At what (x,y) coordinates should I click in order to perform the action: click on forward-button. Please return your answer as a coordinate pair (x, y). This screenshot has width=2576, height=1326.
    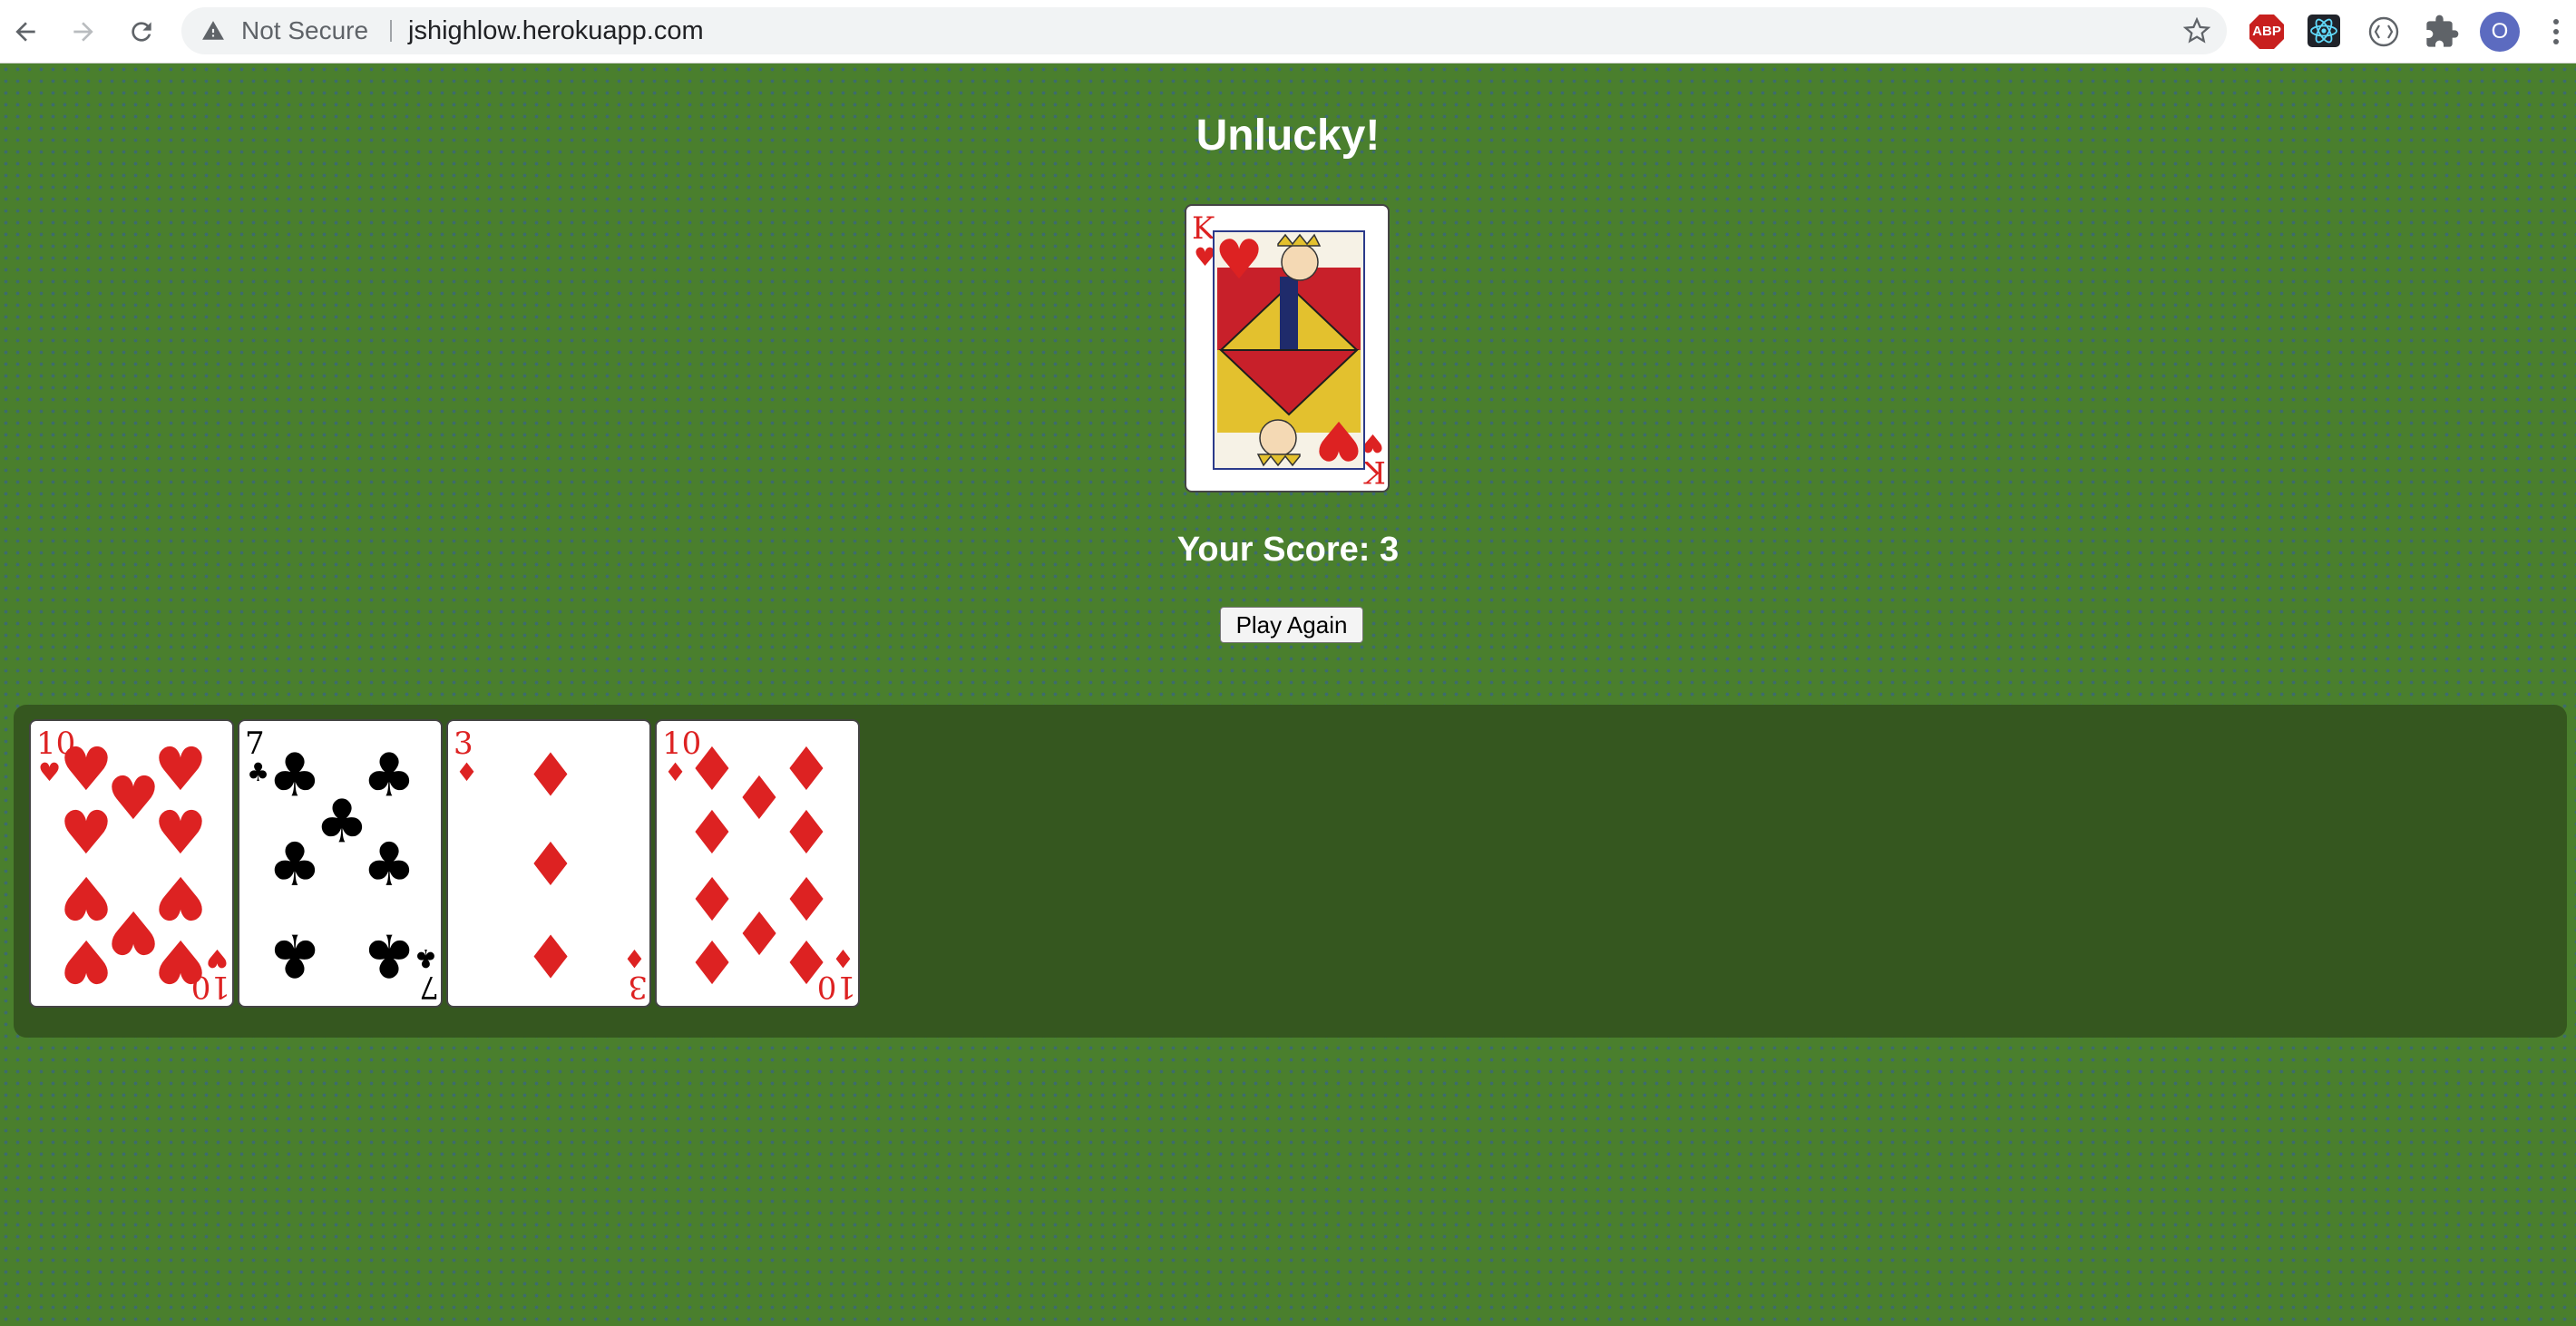
    Looking at the image, I should click on (83, 32).